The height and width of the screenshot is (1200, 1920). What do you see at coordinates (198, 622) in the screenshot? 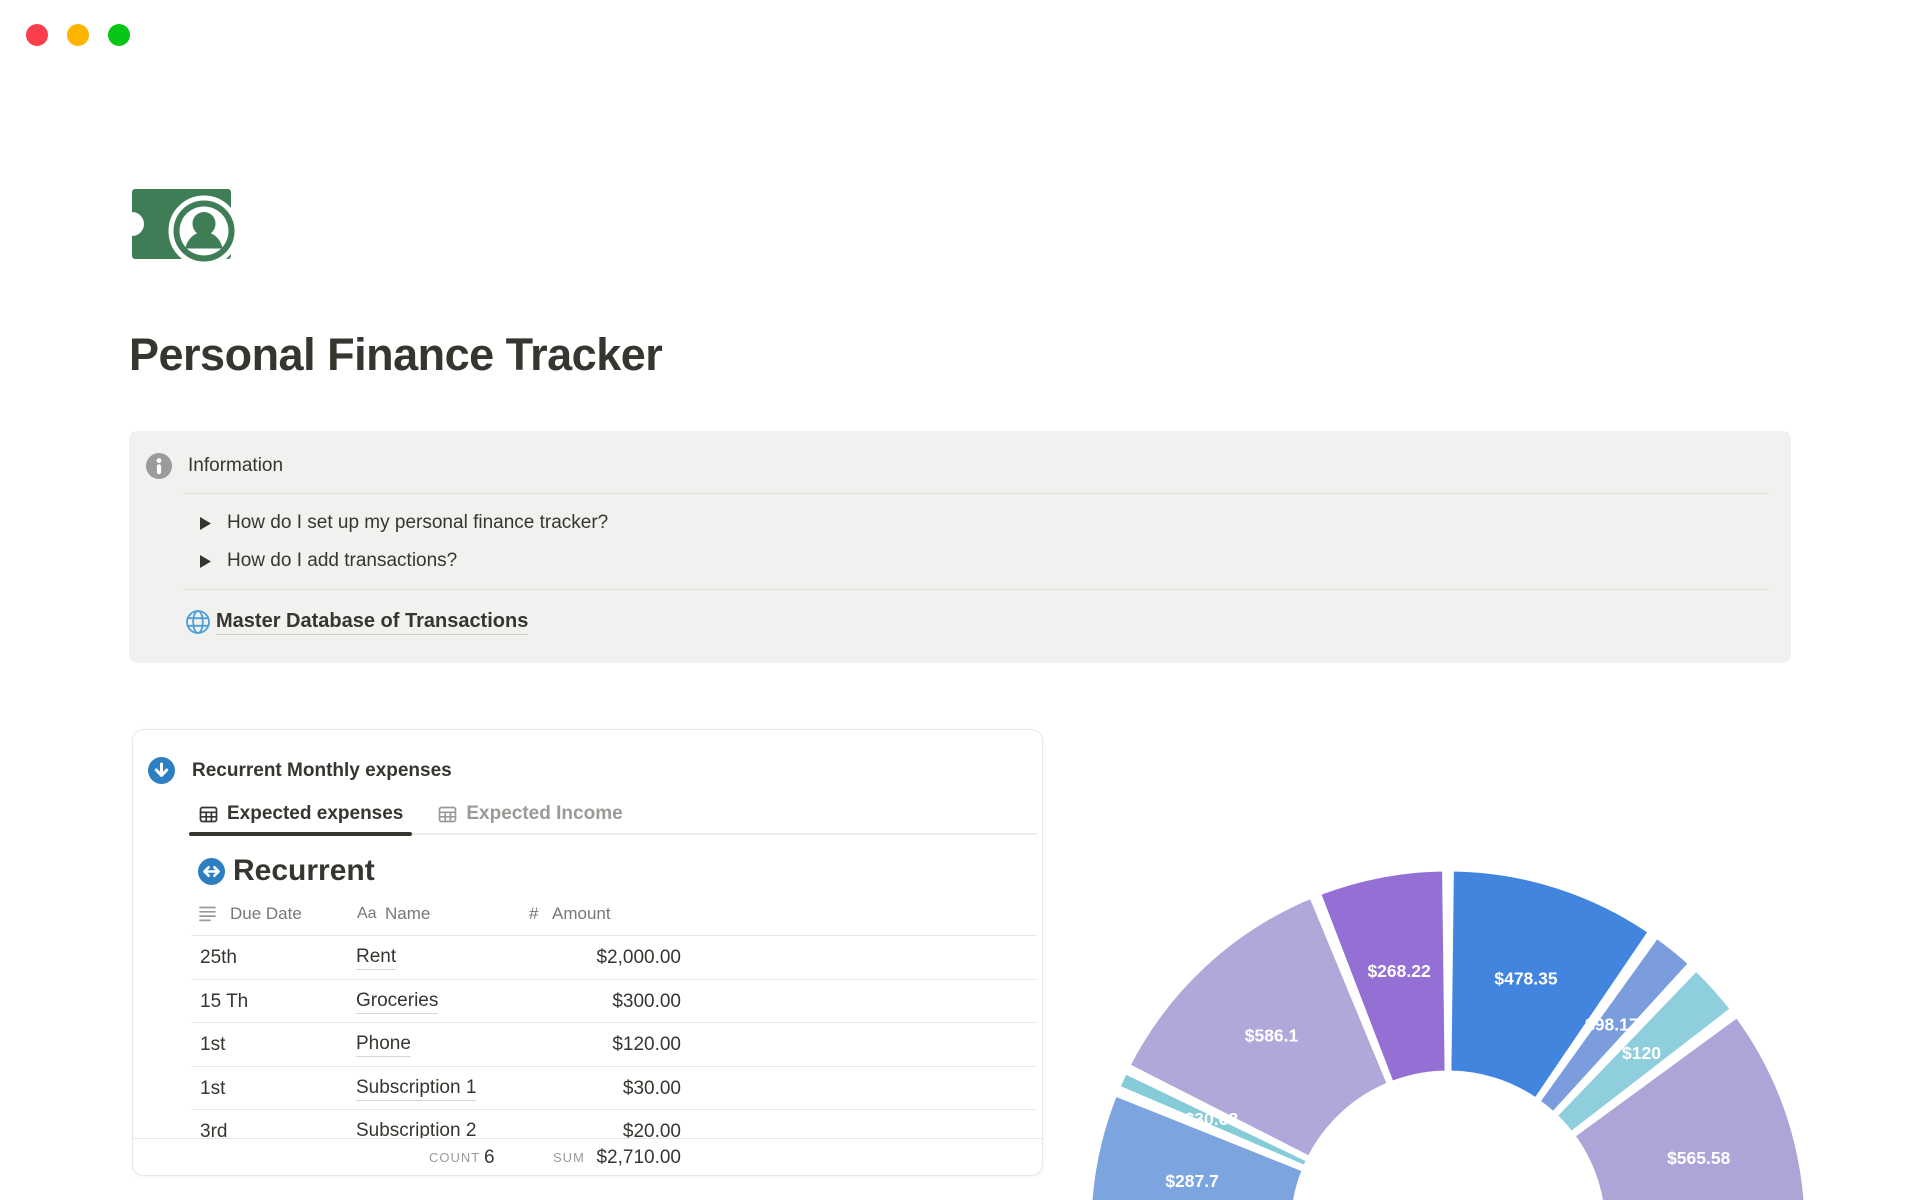
I see `globe-icon` at bounding box center [198, 622].